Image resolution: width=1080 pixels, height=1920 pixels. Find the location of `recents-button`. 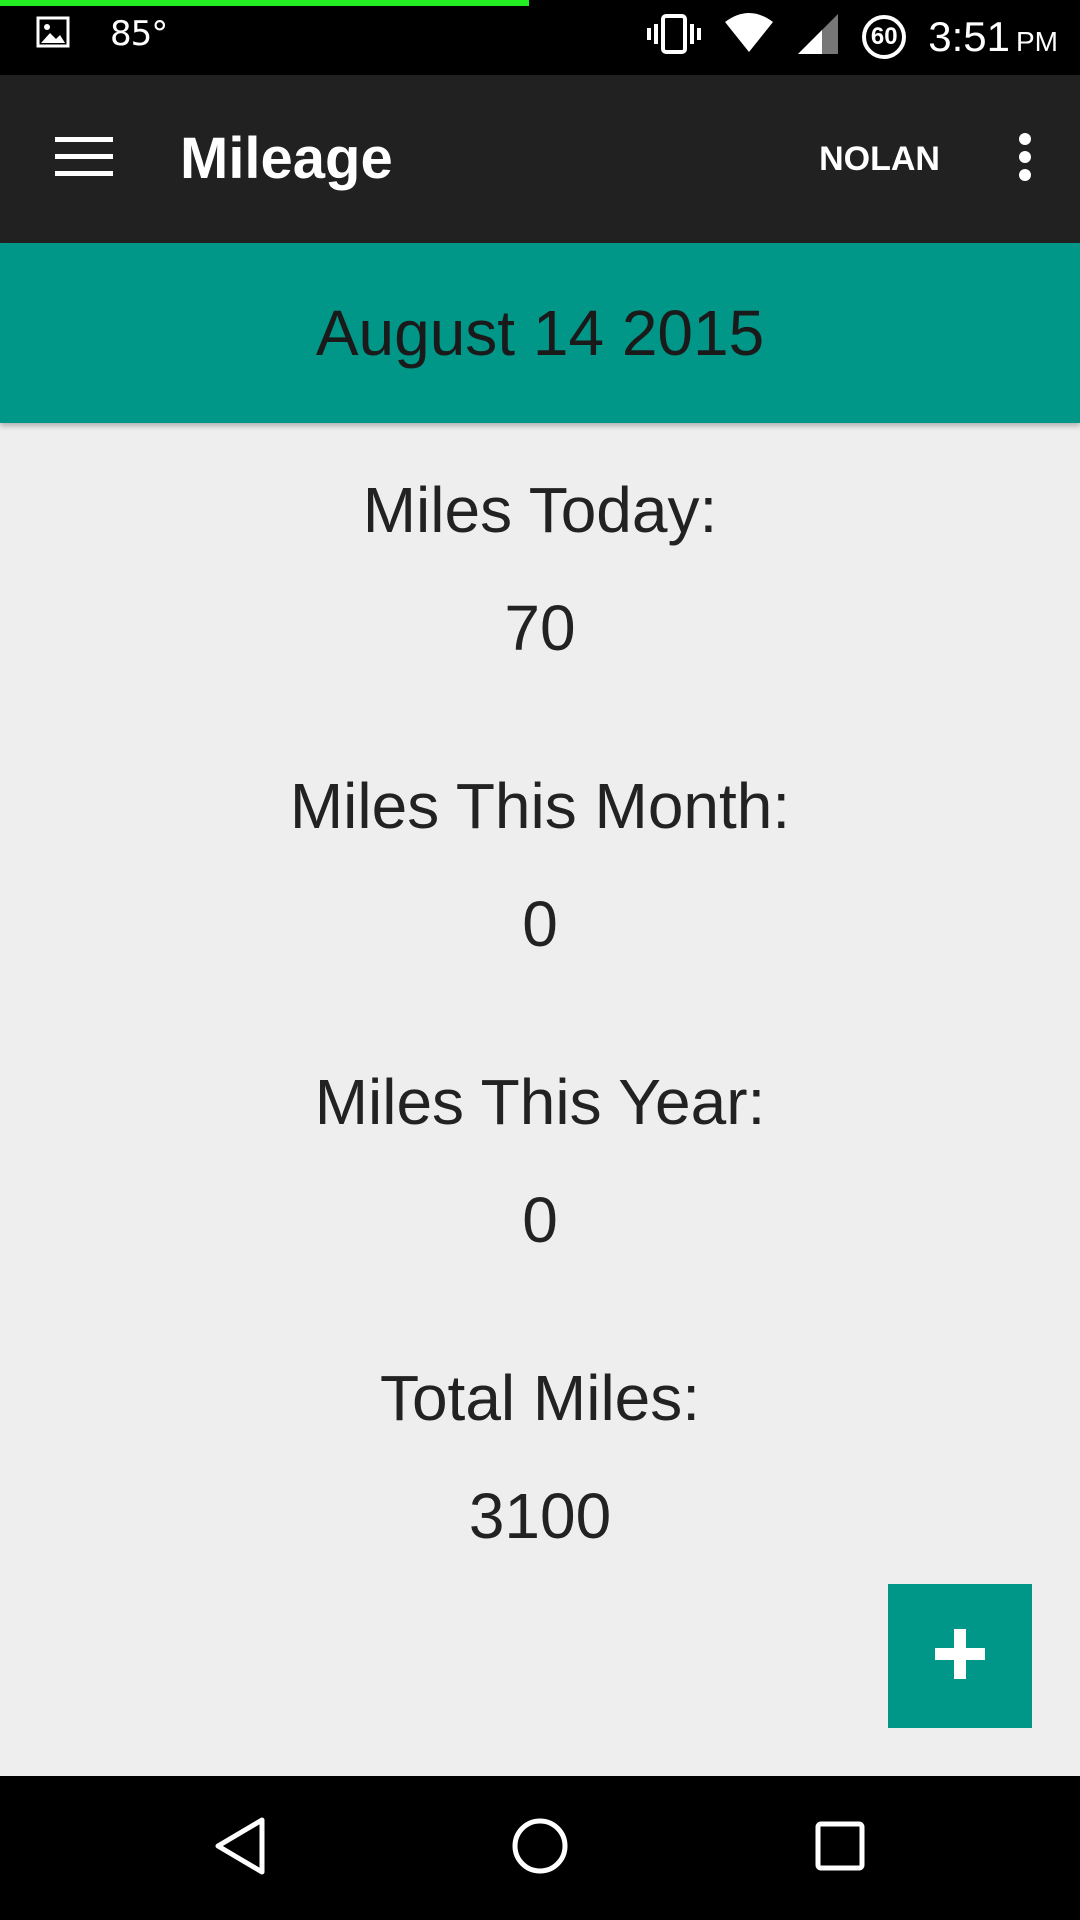

recents-button is located at coordinates (840, 1848).